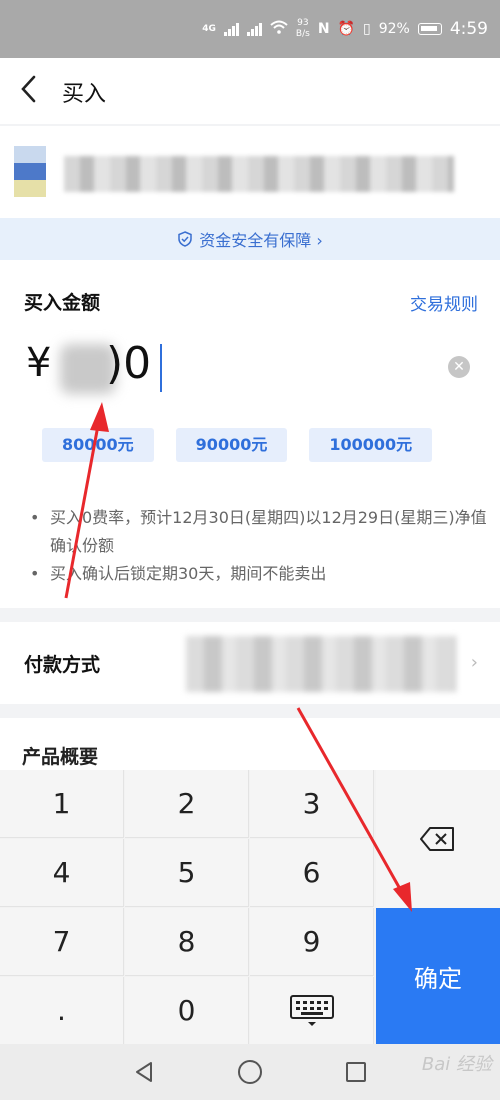  What do you see at coordinates (429, 29) in the screenshot?
I see `battery-icon` at bounding box center [429, 29].